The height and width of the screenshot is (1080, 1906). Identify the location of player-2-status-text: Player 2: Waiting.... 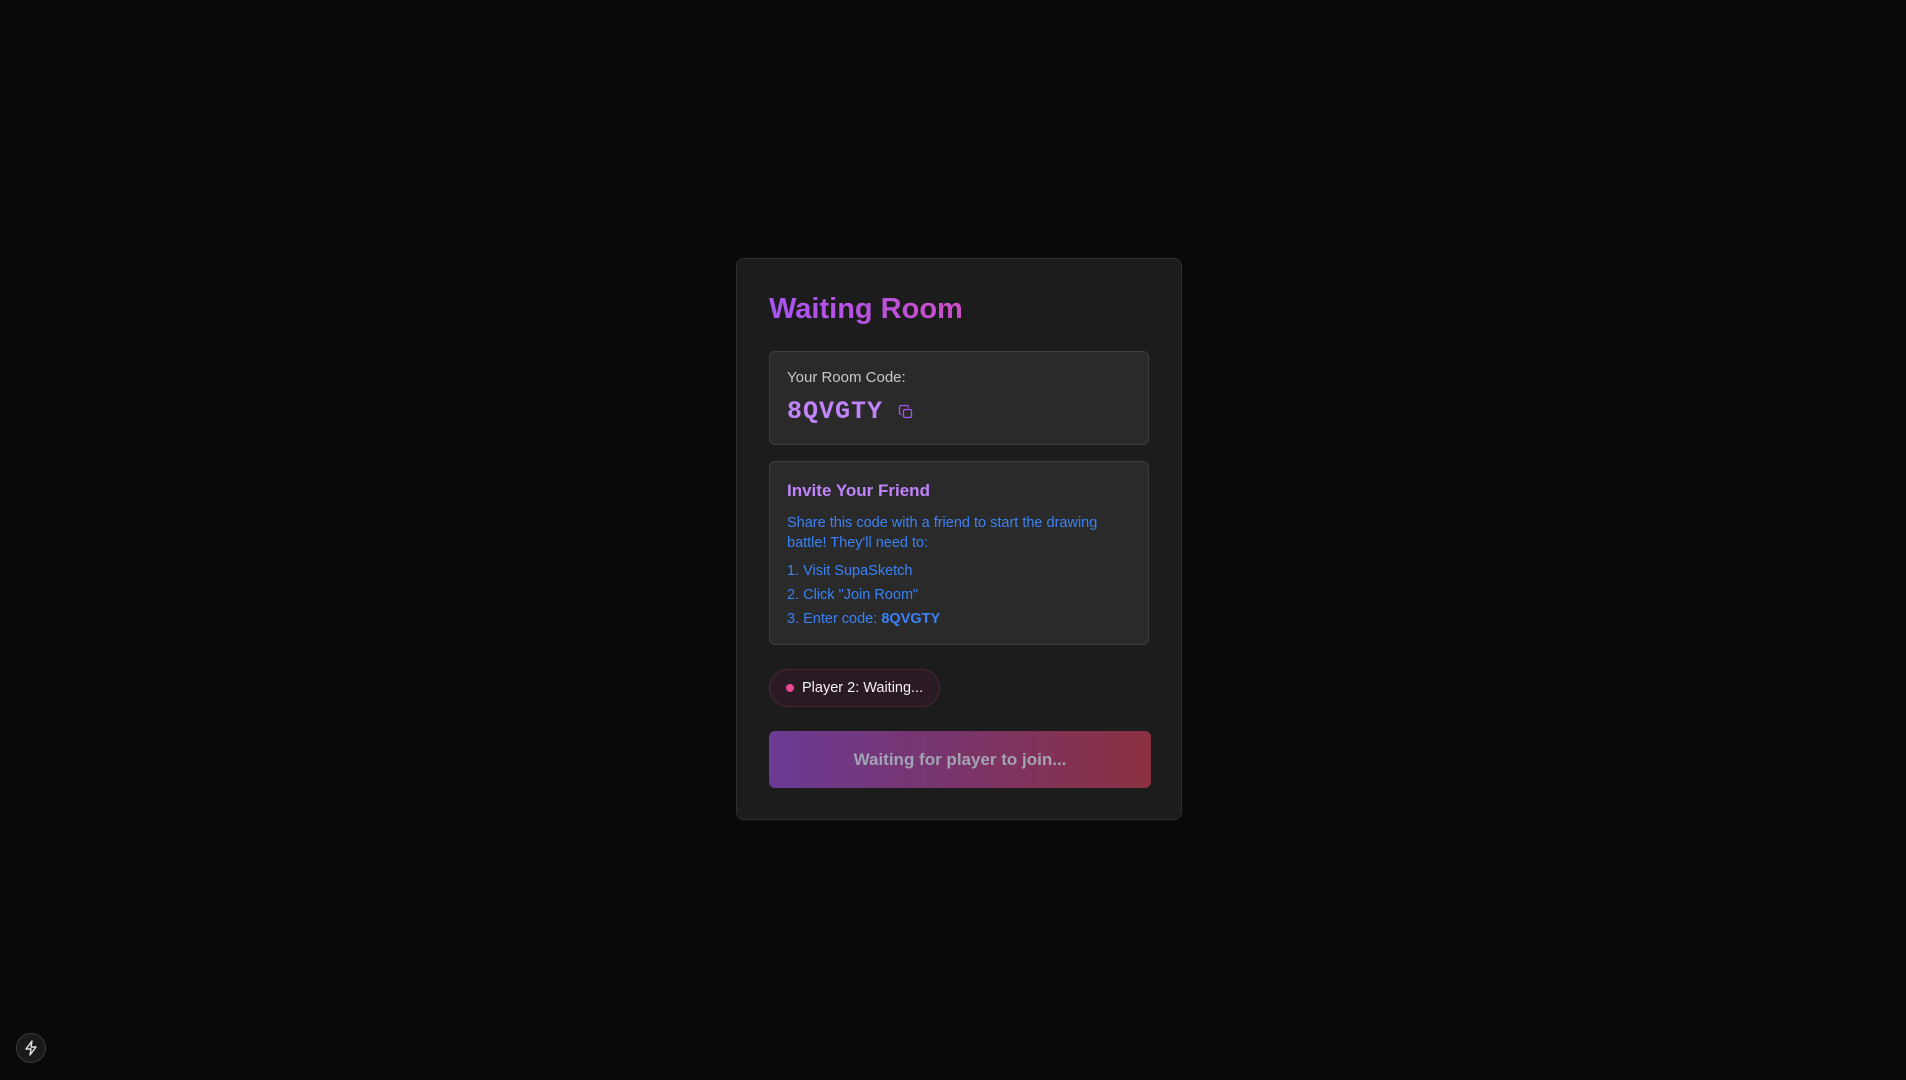
(863, 688).